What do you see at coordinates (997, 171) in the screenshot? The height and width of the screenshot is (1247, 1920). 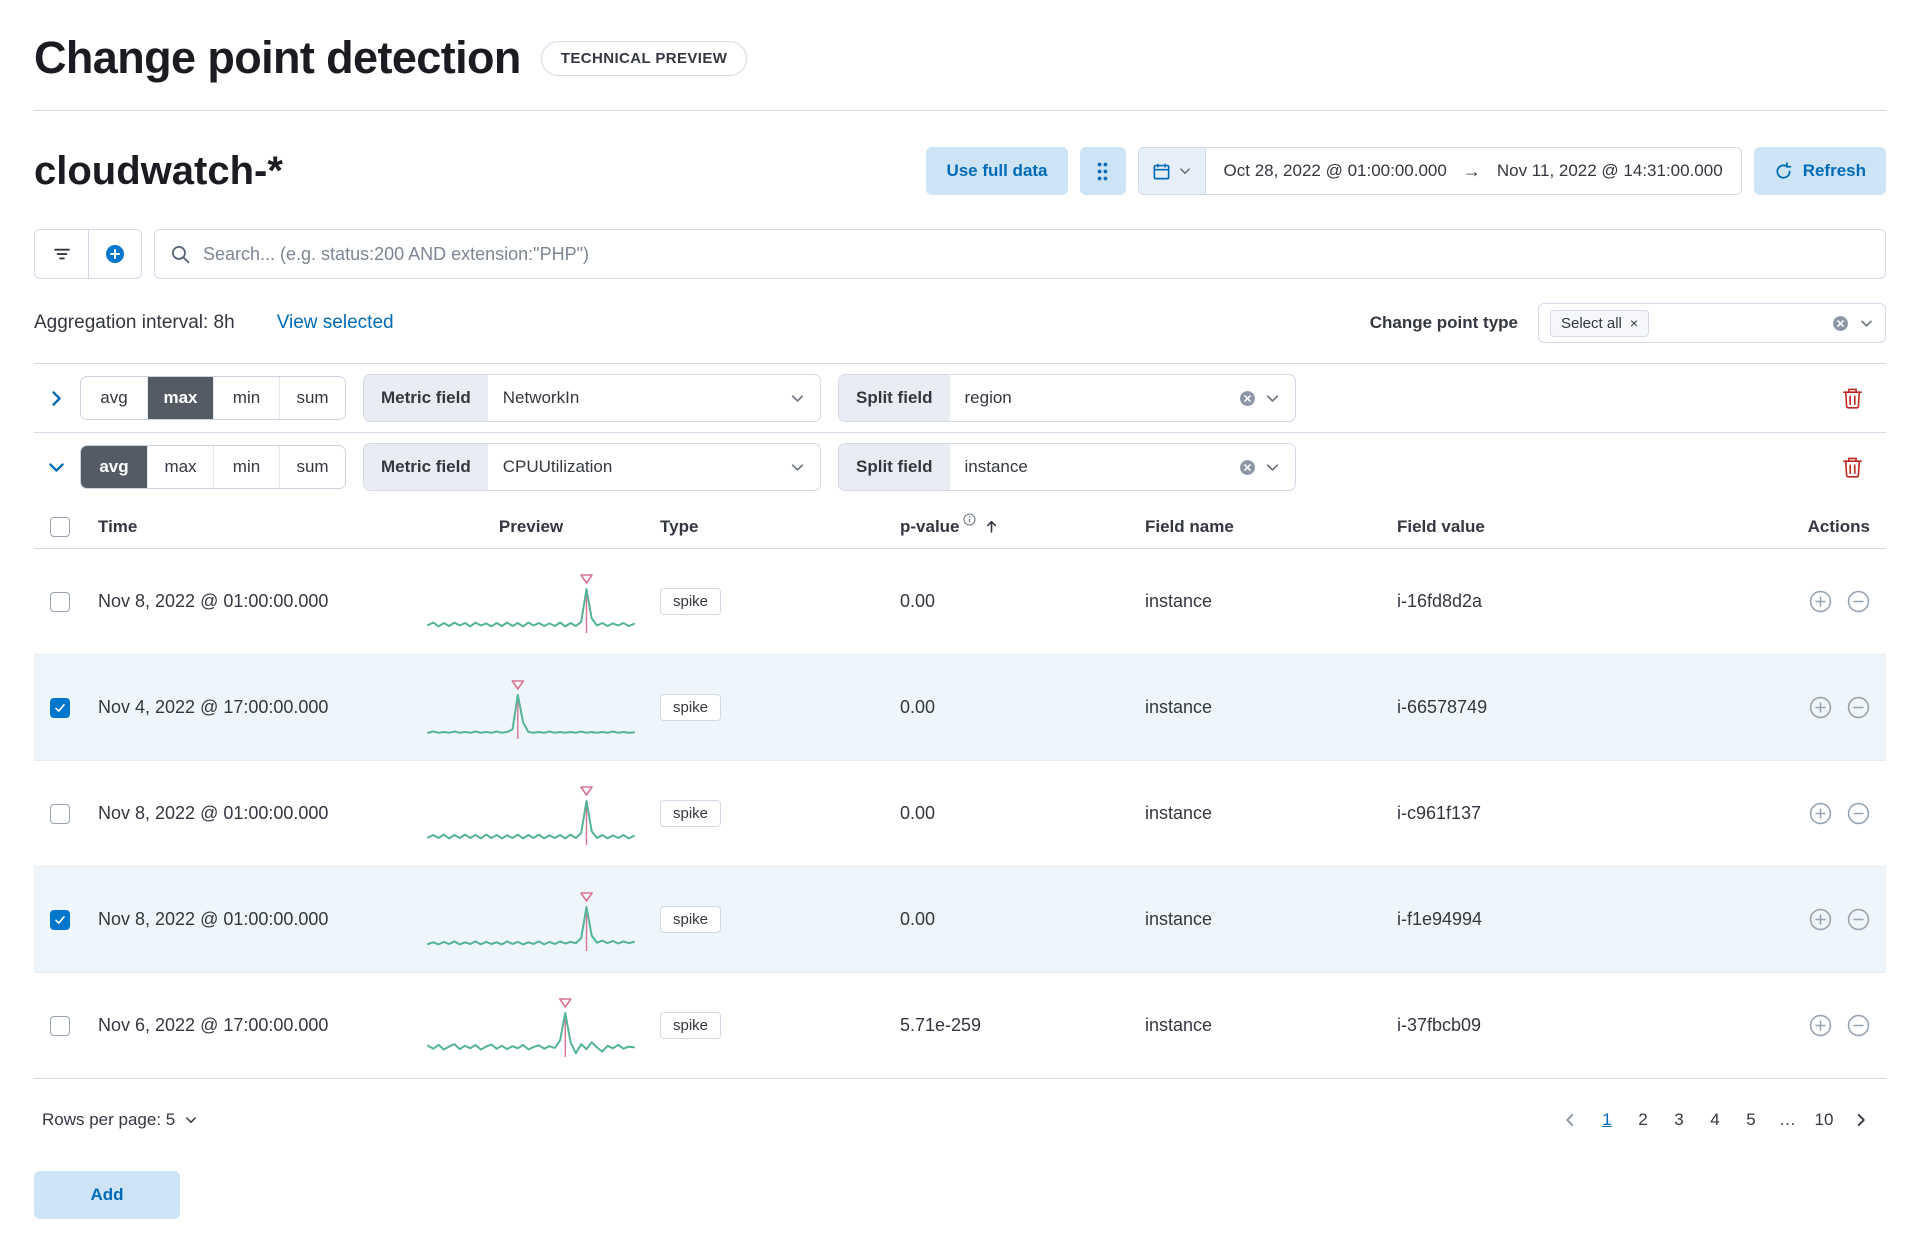 I see `use-full-data-button: Use full data` at bounding box center [997, 171].